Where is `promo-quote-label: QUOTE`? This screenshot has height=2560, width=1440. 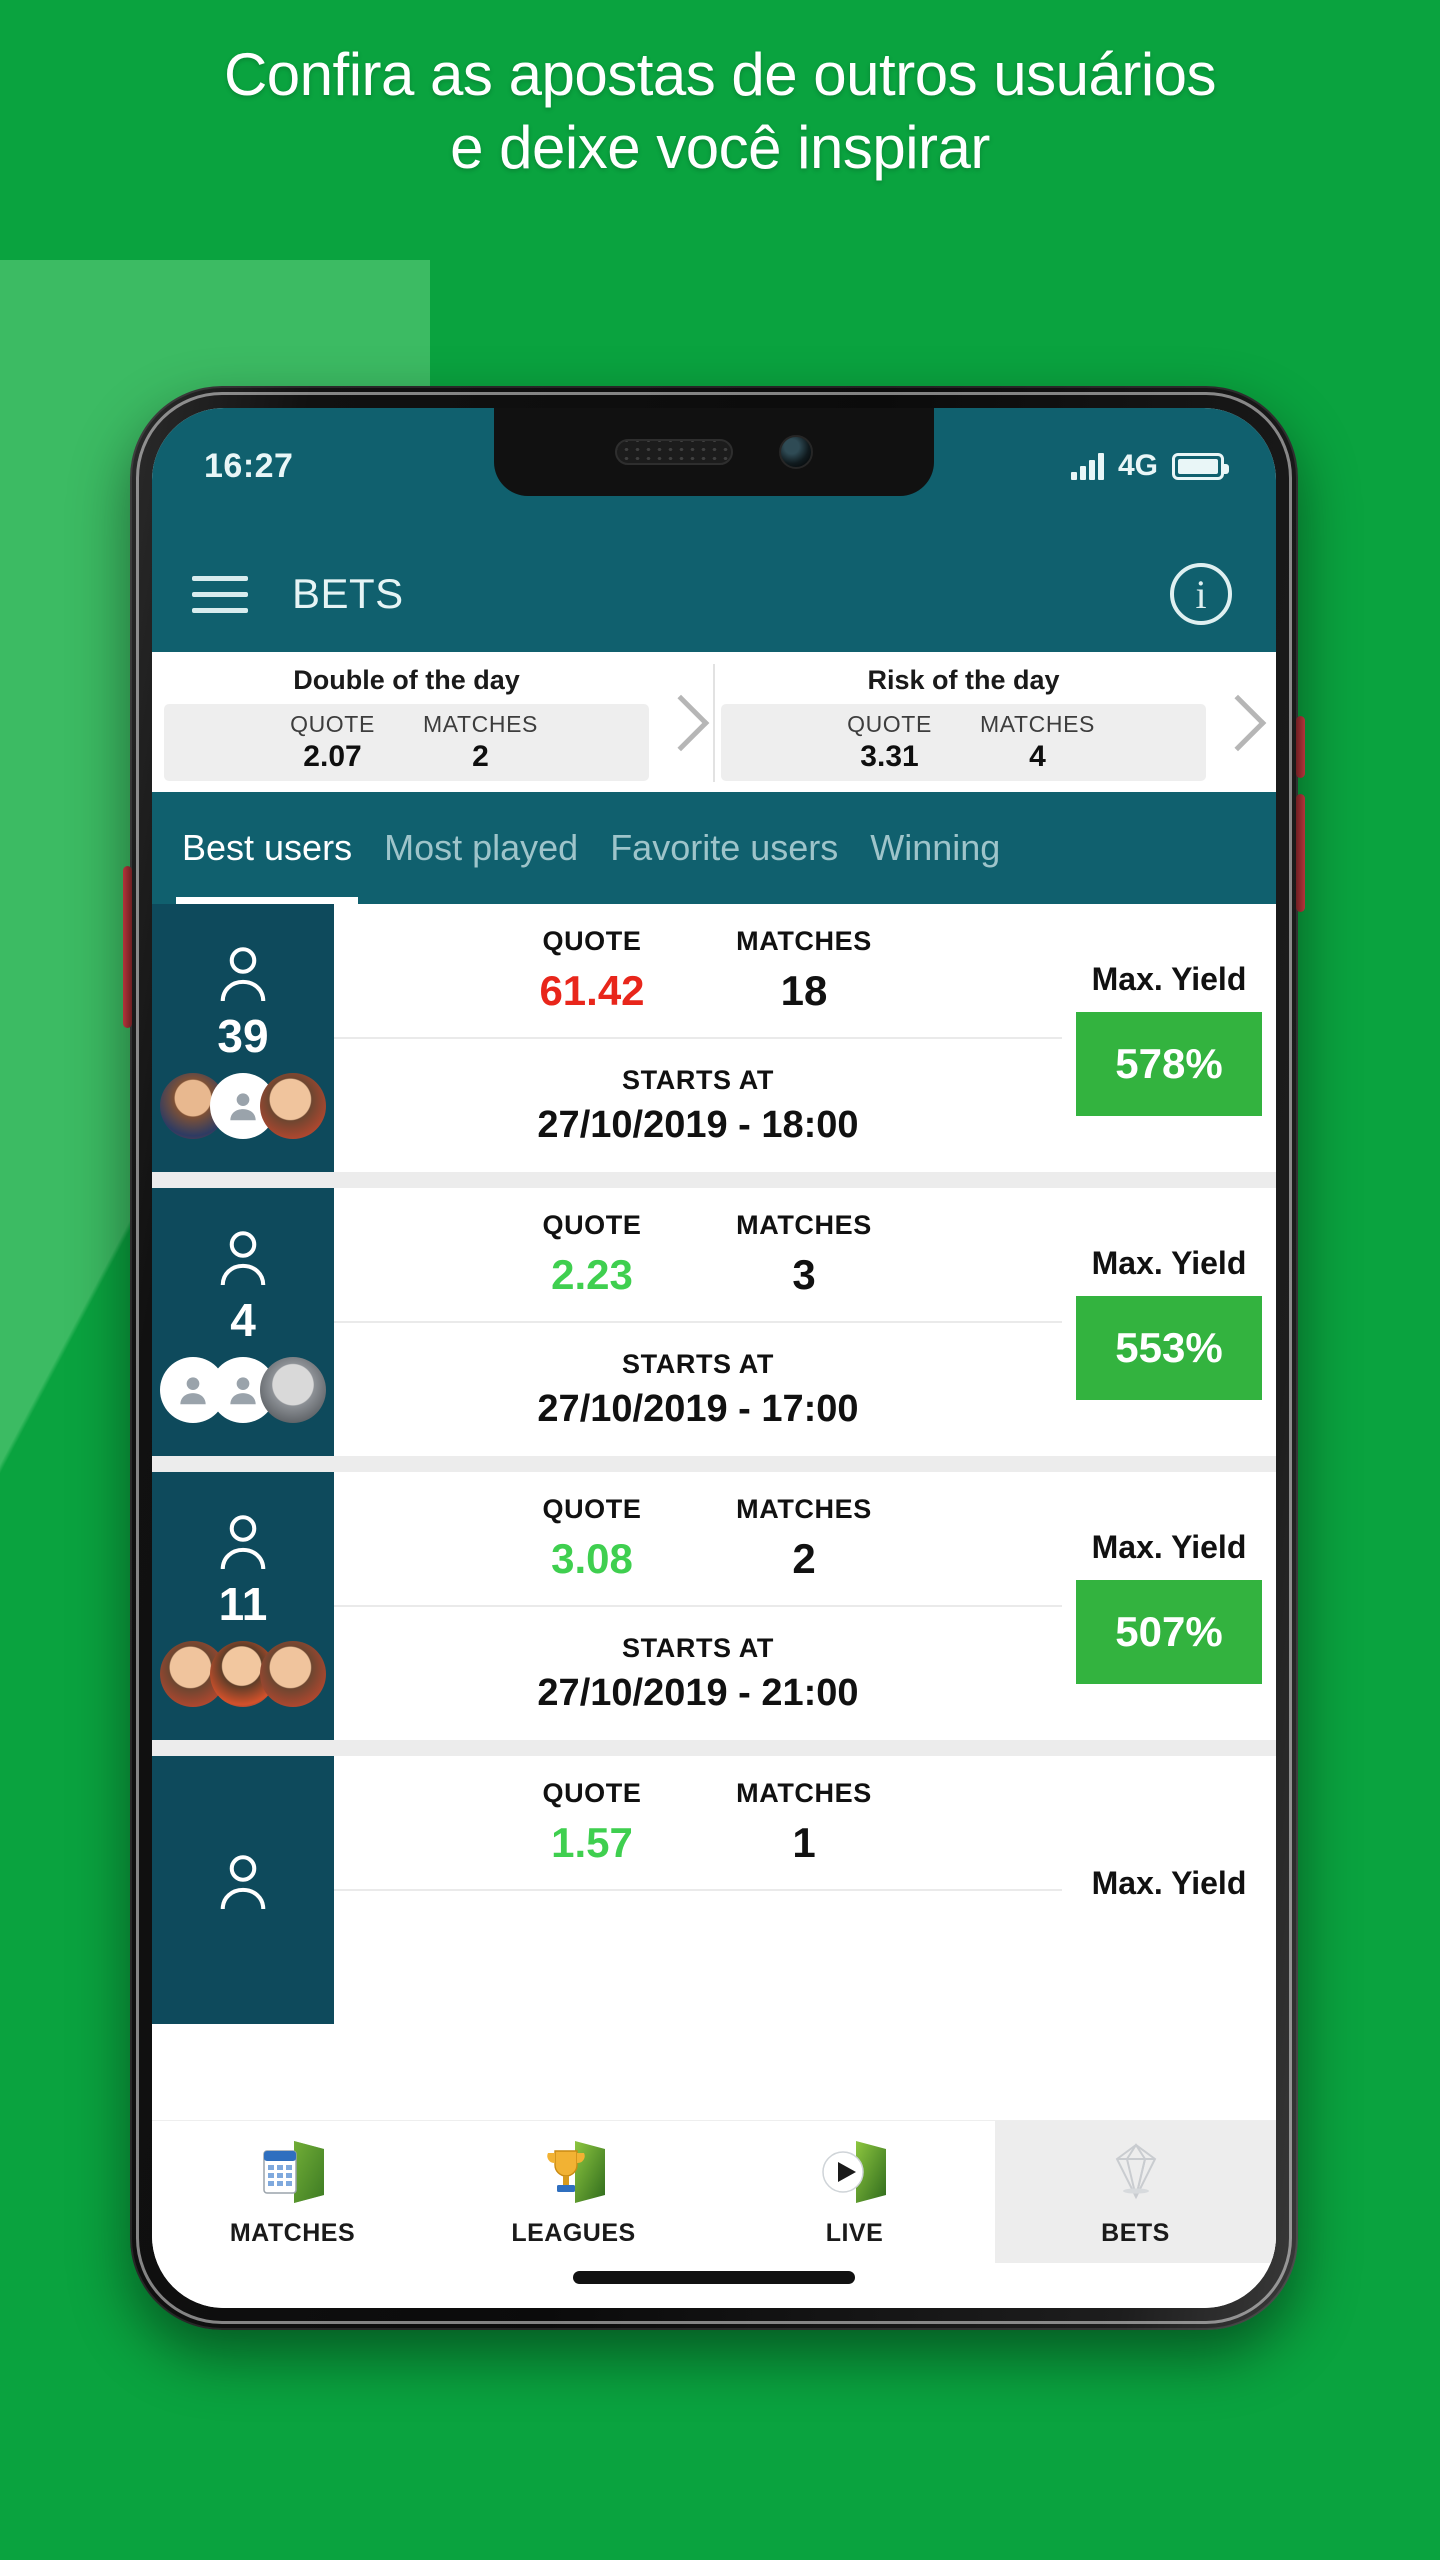
promo-quote-label: QUOTE is located at coordinates (332, 724).